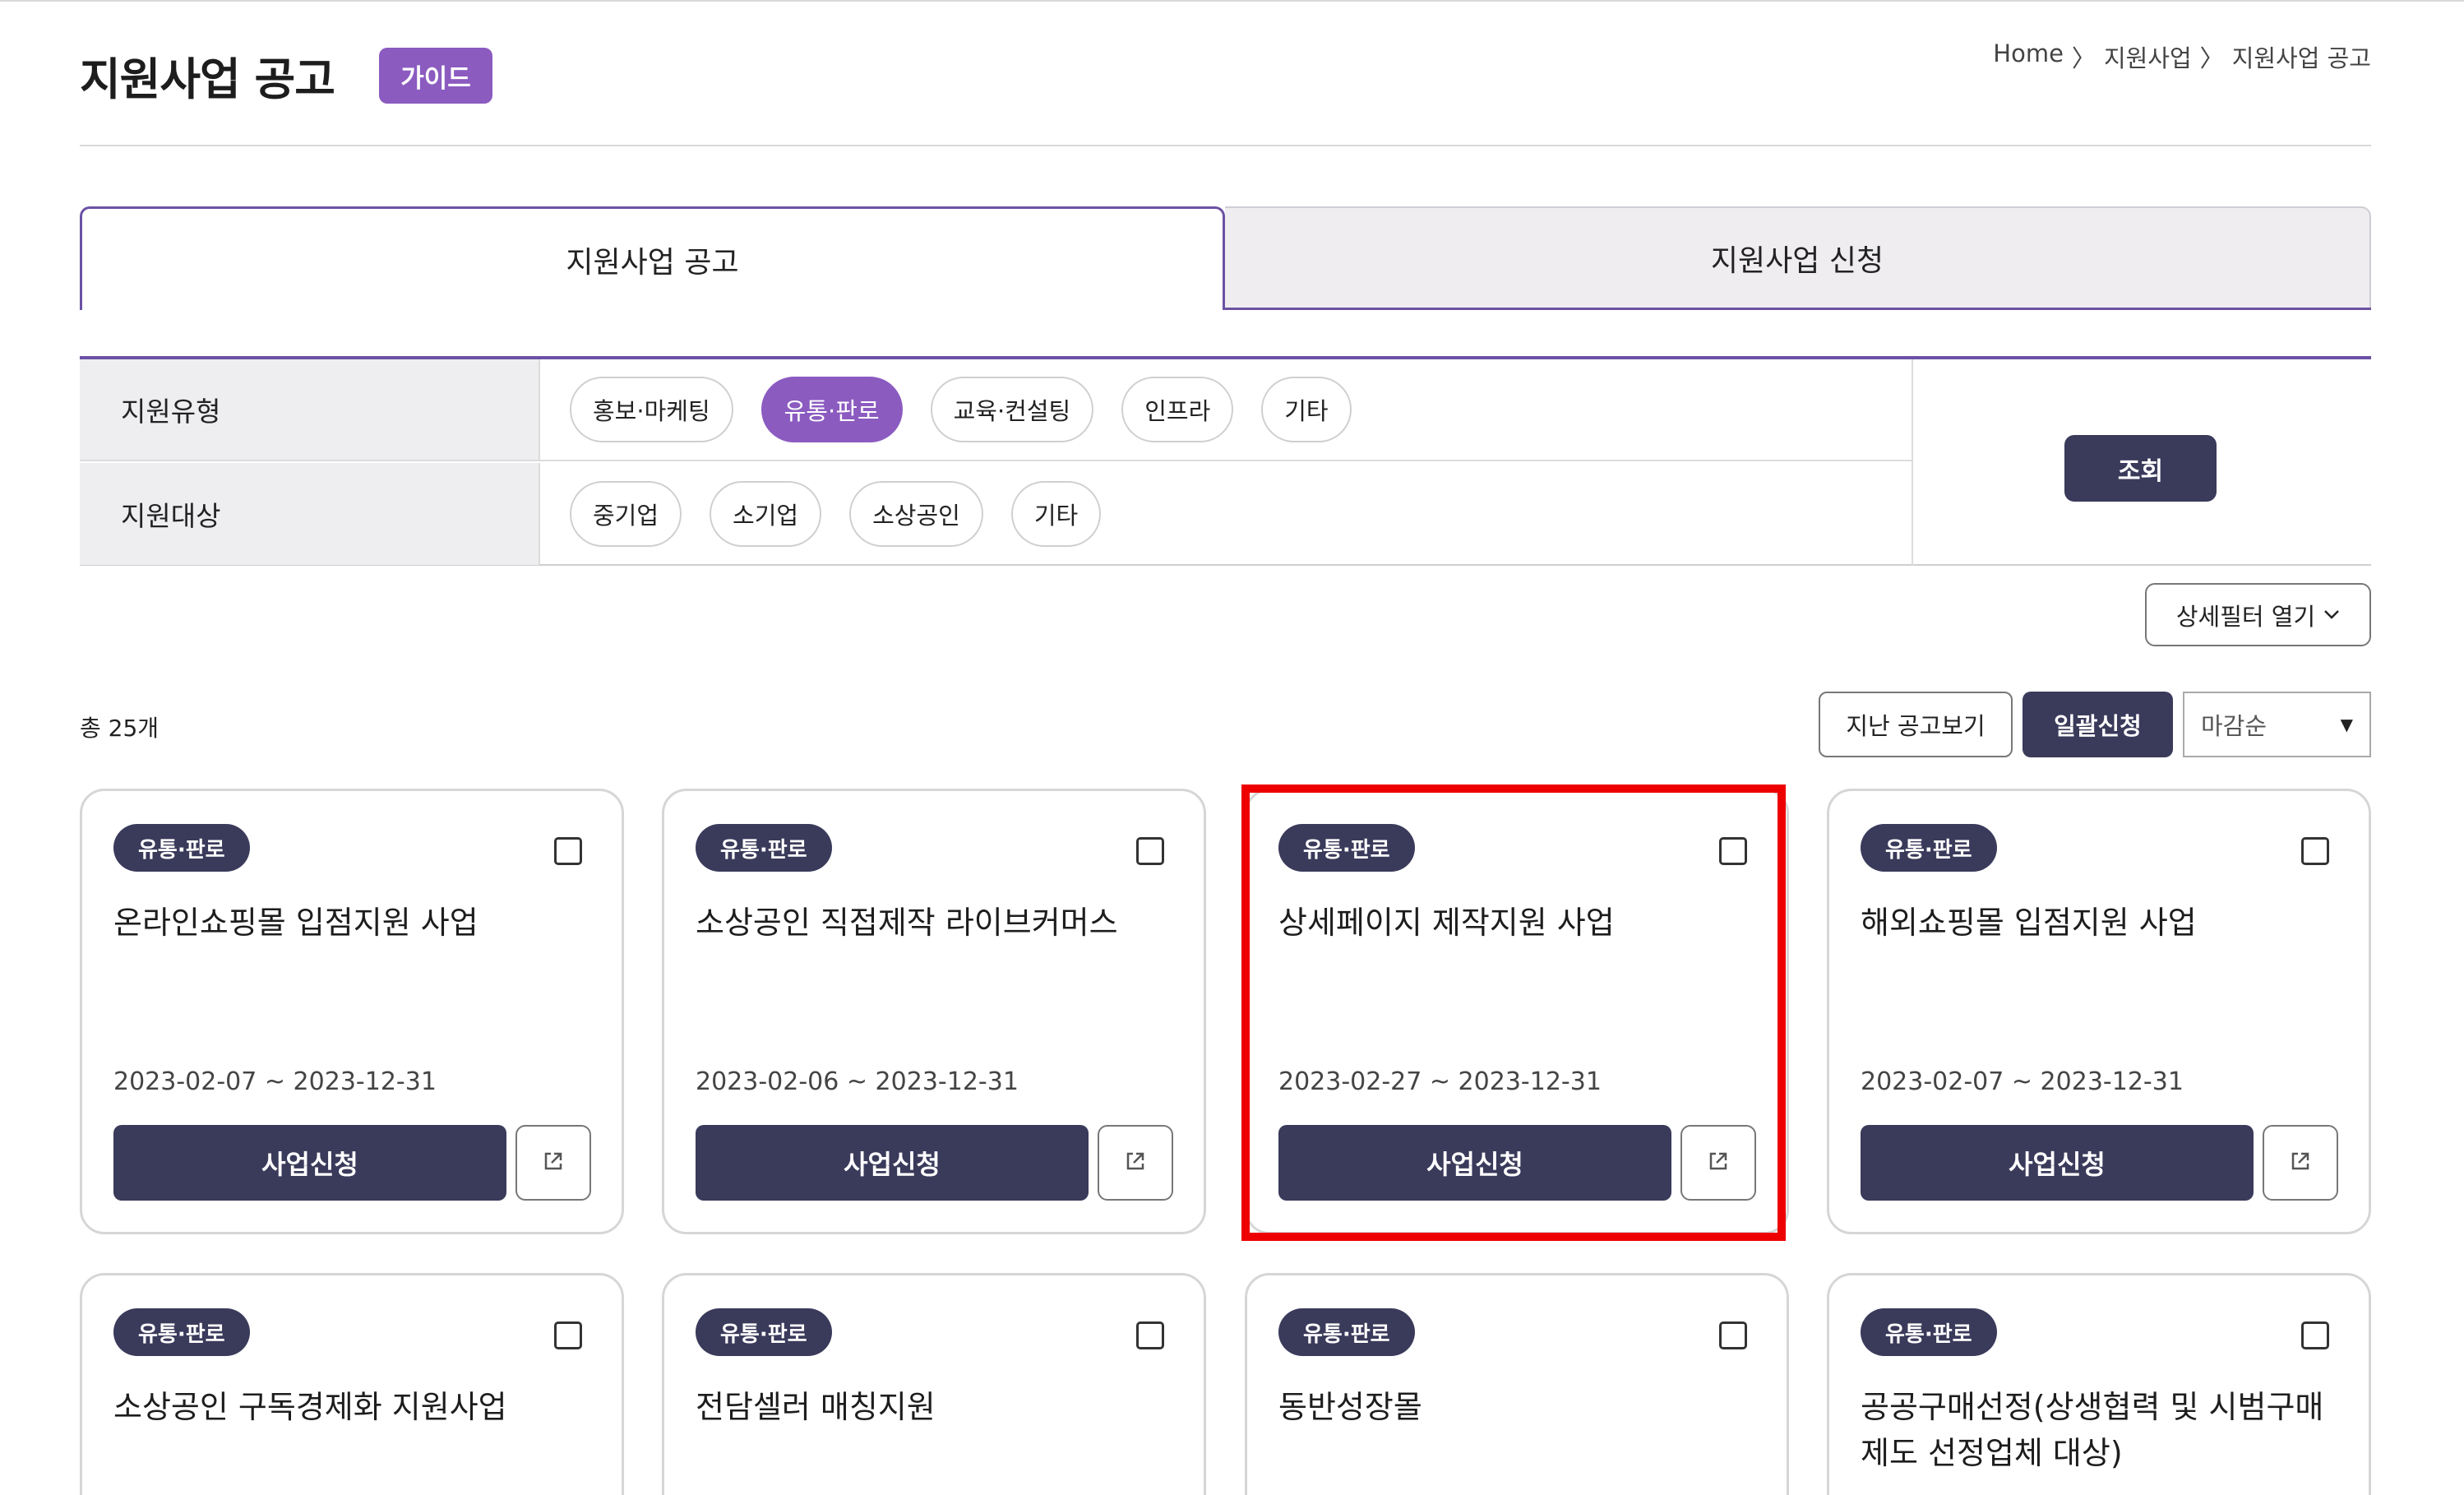 The image size is (2464, 1495). I want to click on bulk-apply-button: 일괄신청, so click(2098, 724).